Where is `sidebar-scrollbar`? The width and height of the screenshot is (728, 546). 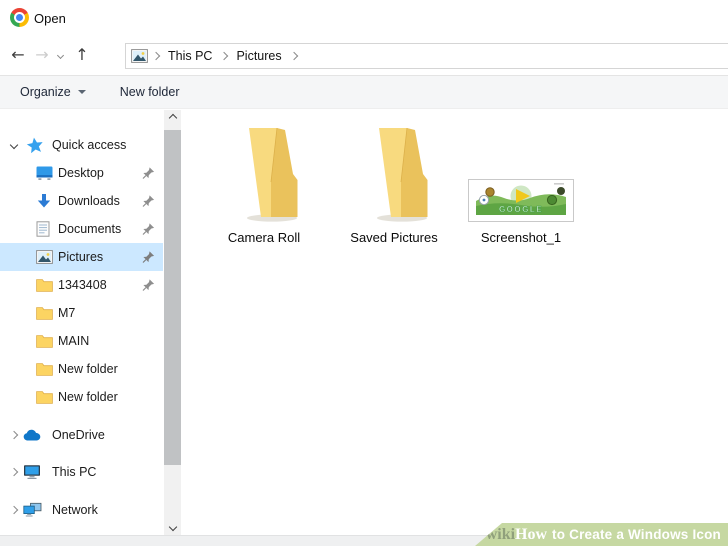
sidebar-scrollbar is located at coordinates (172, 322).